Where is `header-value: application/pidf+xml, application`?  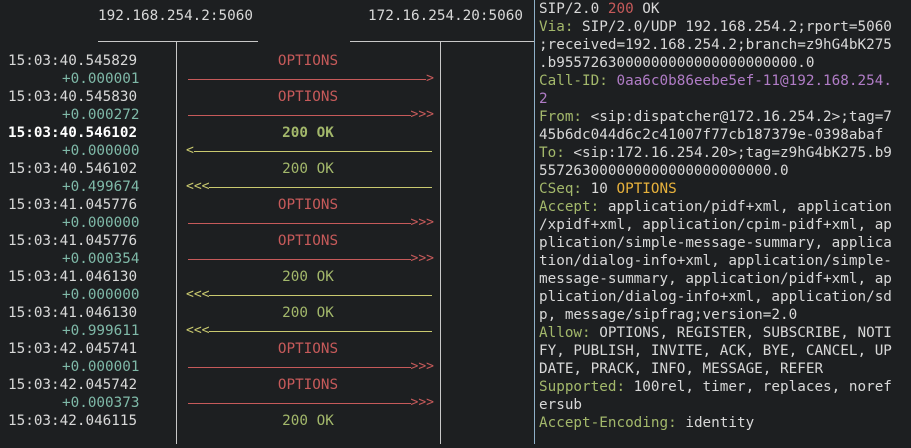 header-value: application/pidf+xml, application is located at coordinates (745, 207).